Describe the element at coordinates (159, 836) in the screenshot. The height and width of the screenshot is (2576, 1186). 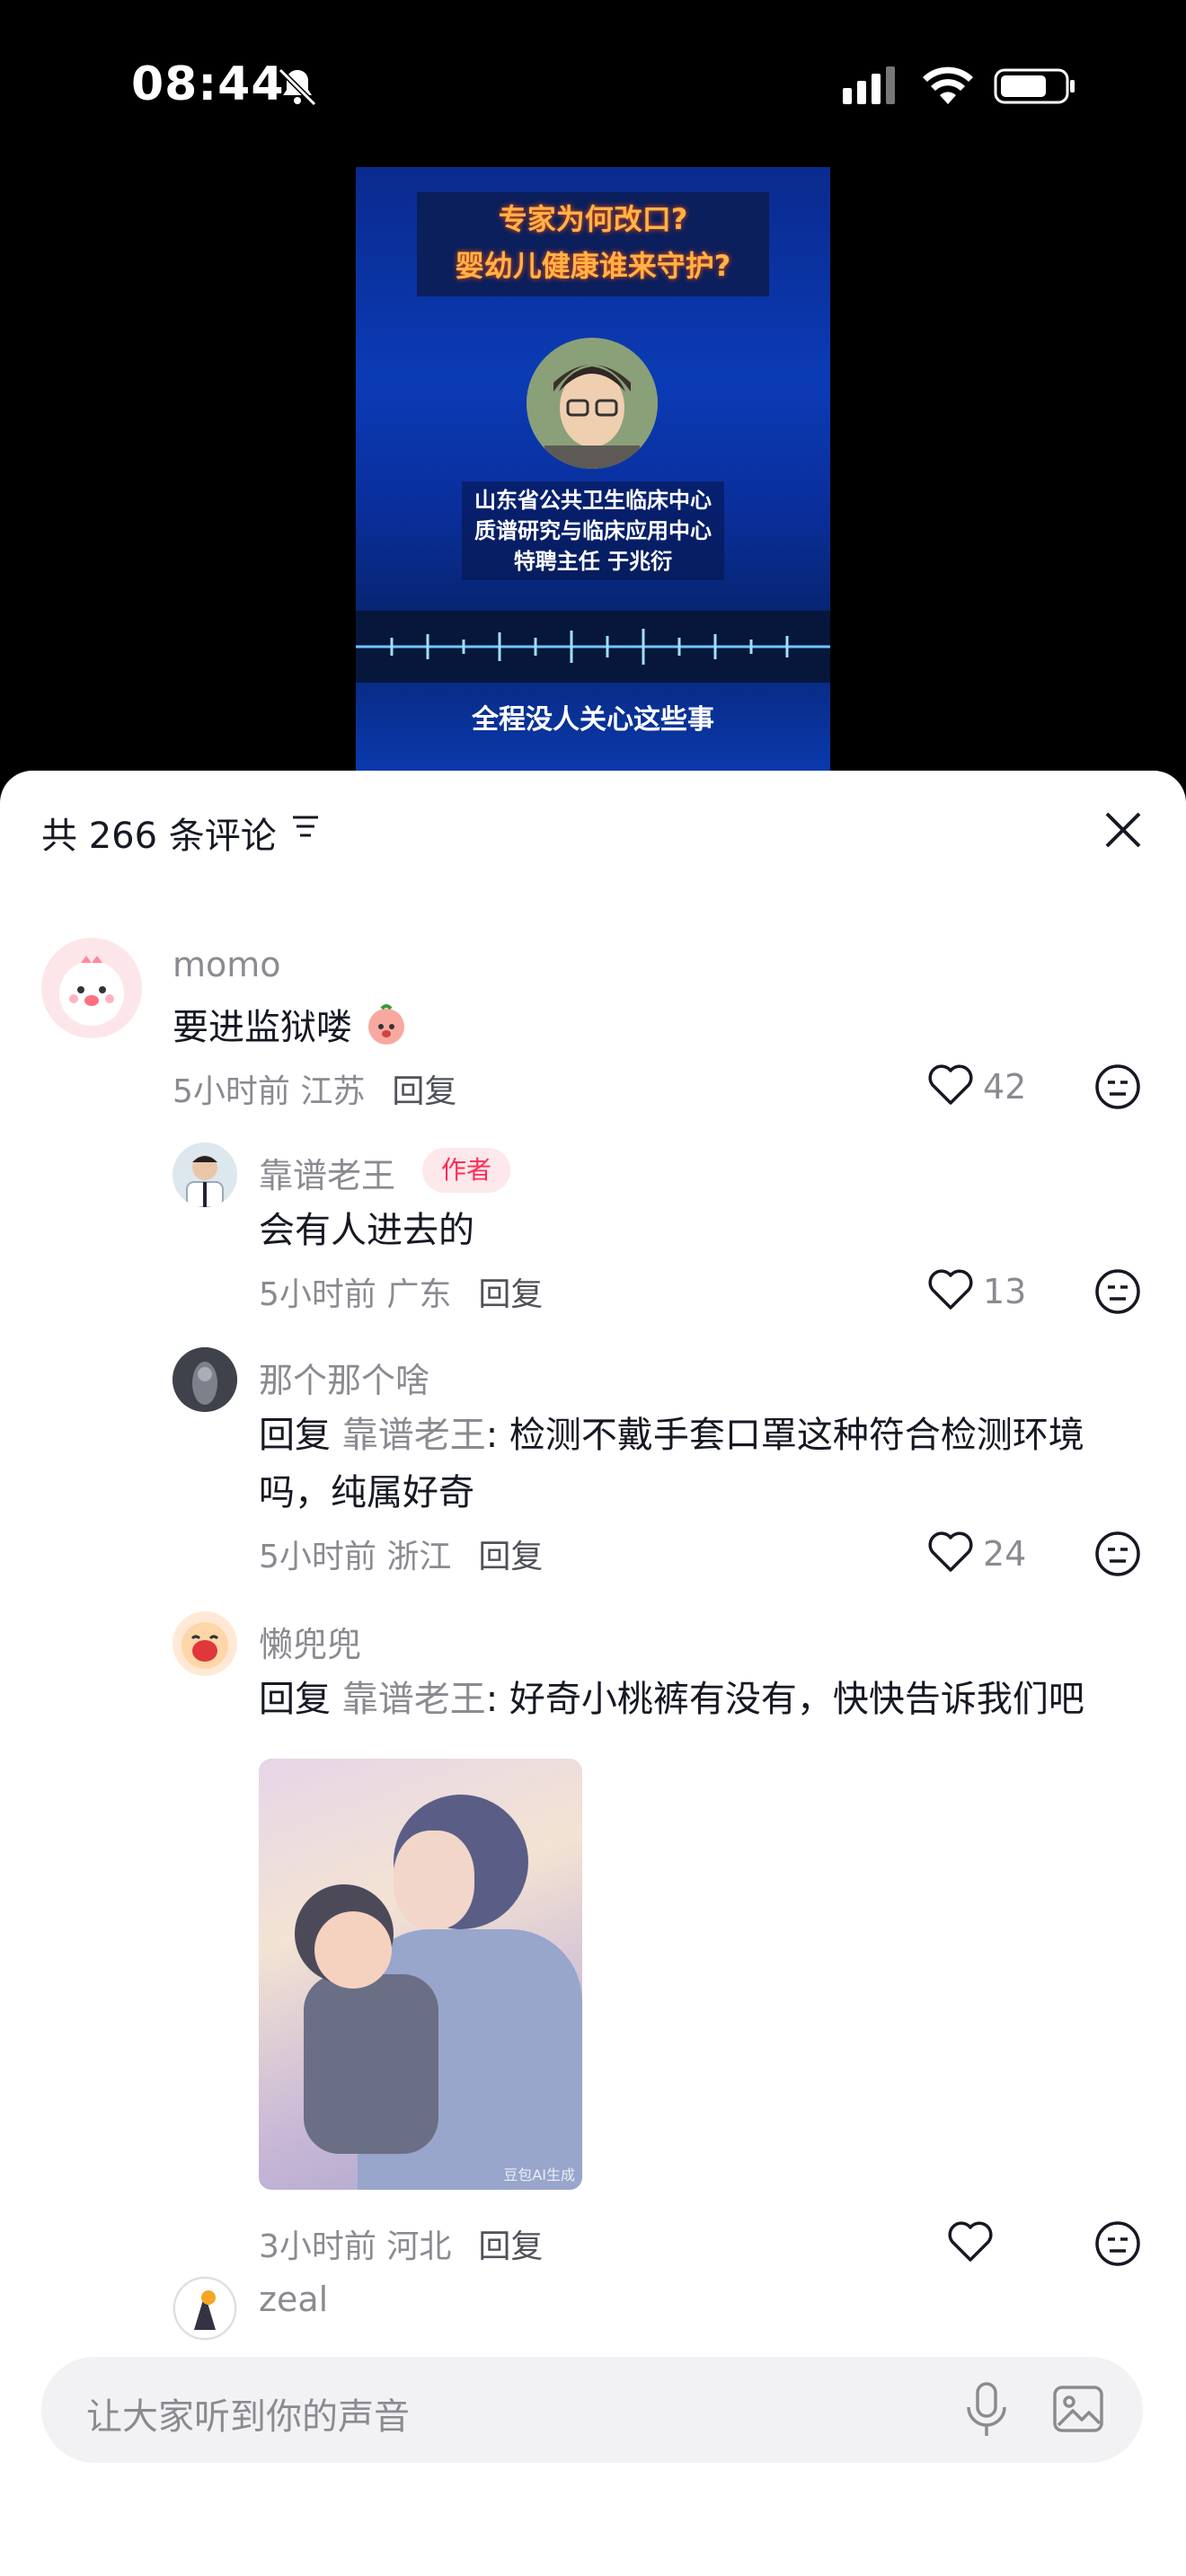
I see `comments-count-title: 共 266 条评论` at that location.